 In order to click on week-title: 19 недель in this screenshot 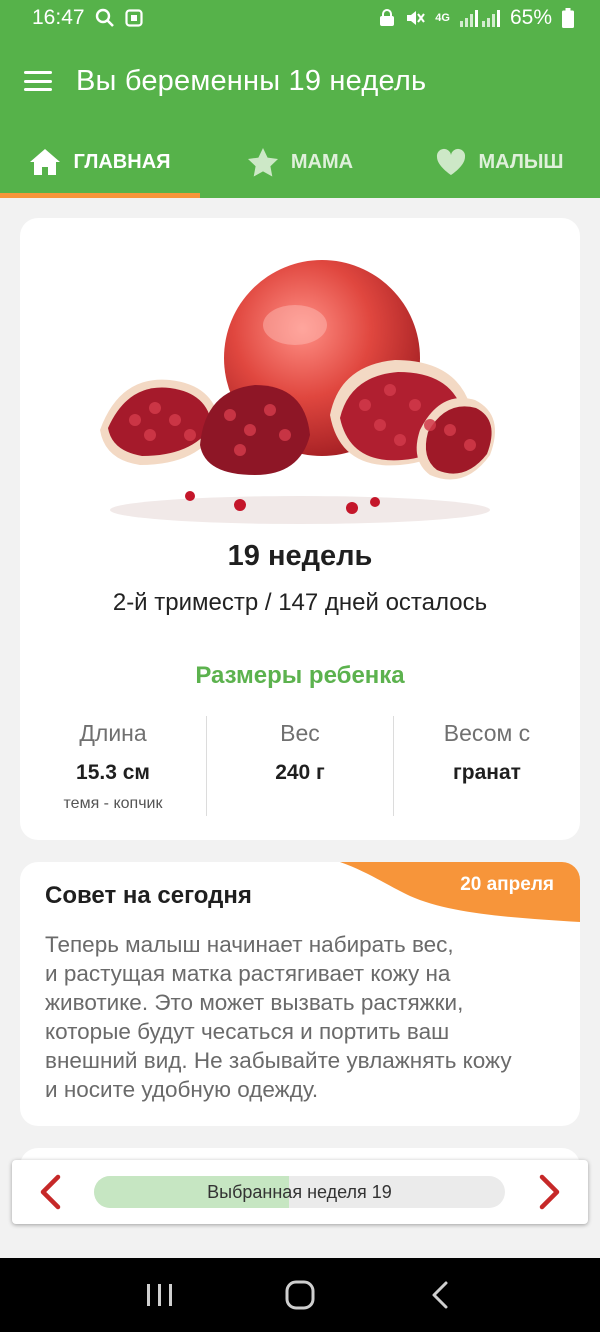, I will do `click(300, 556)`.